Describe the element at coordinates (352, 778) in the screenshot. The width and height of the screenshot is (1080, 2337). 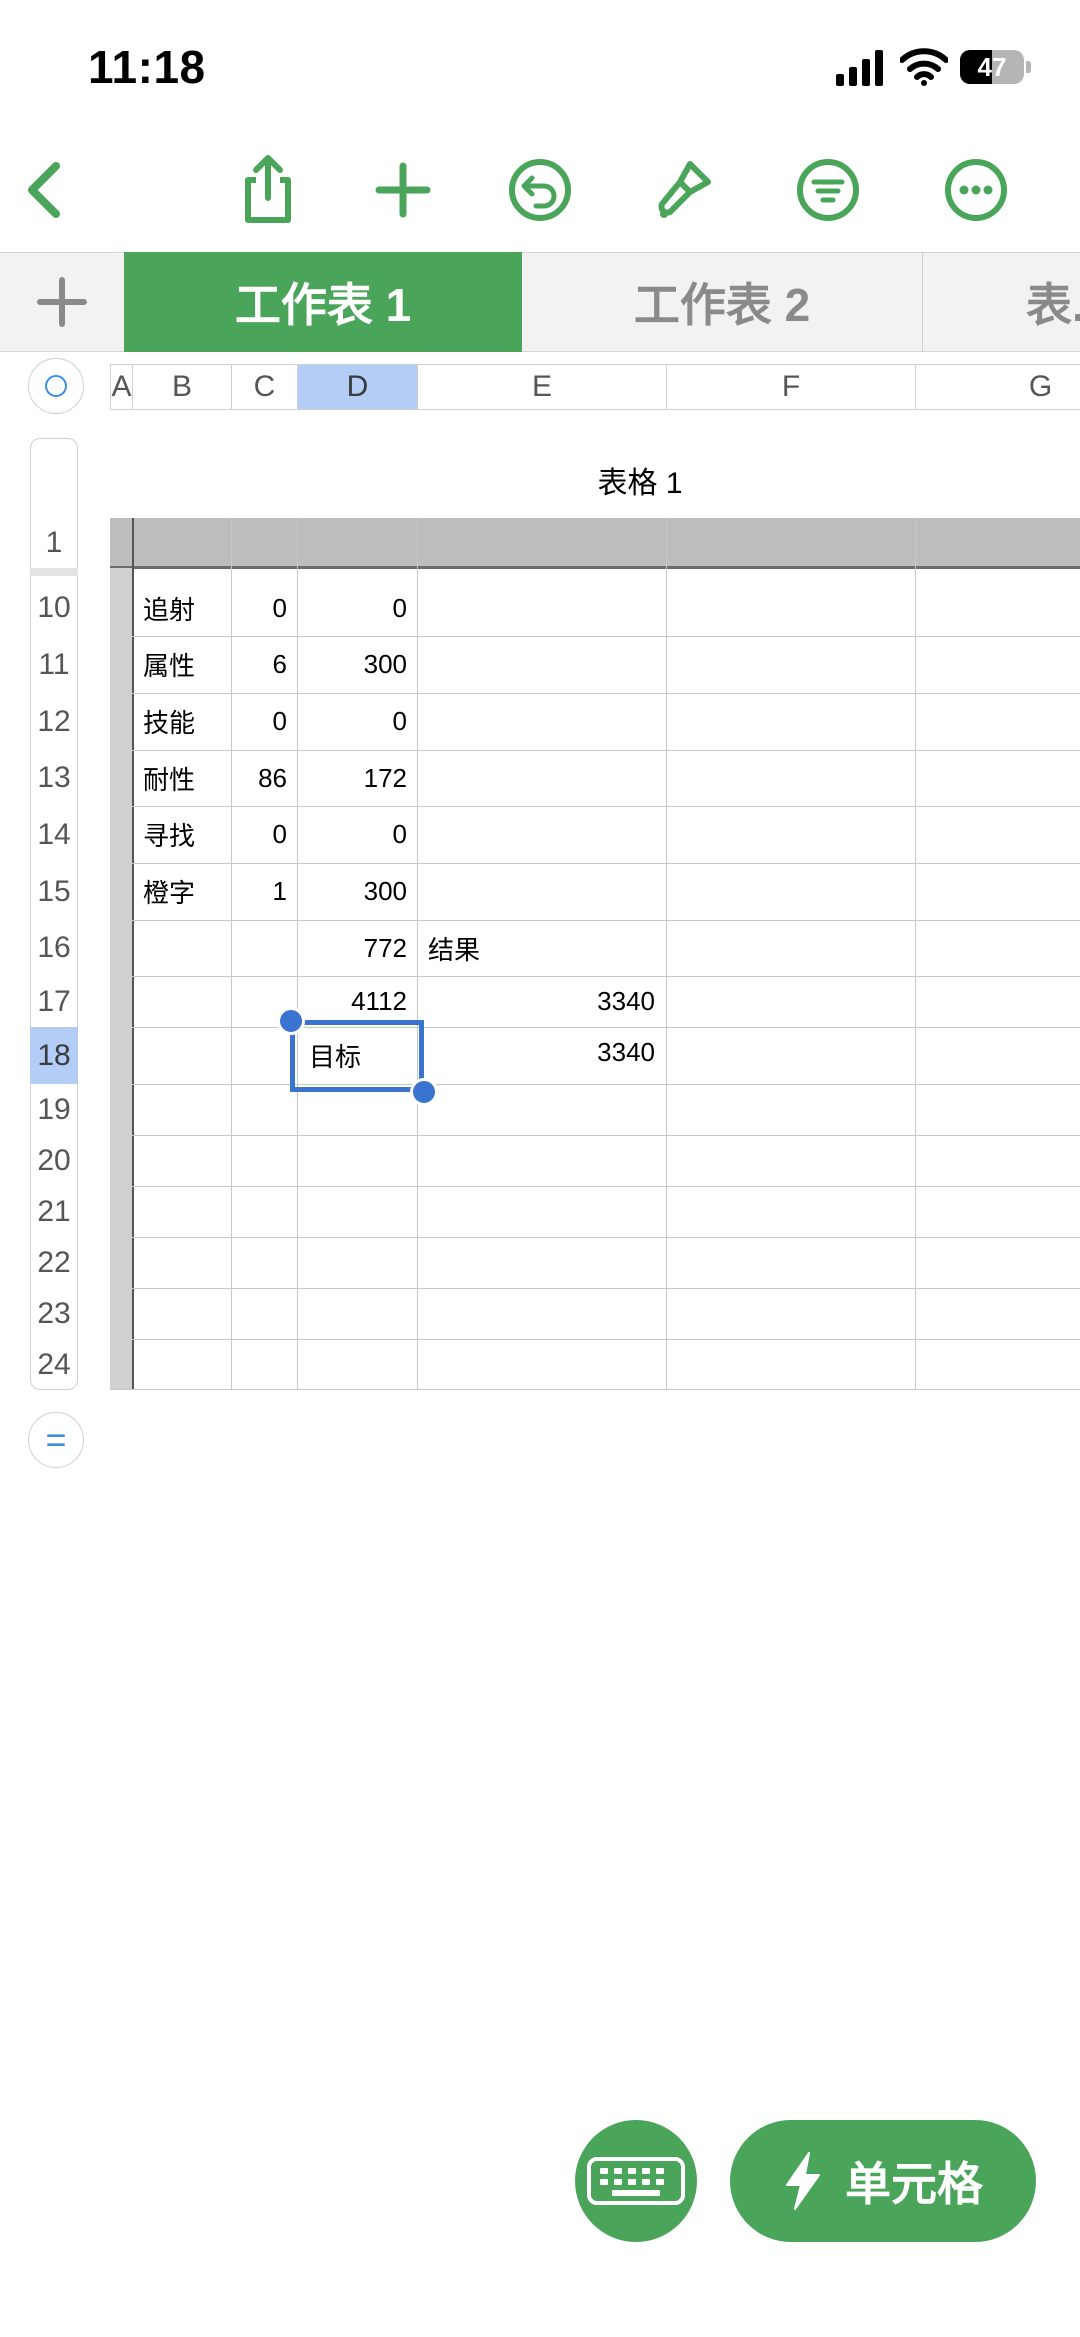
I see `cell-d13: 172` at that location.